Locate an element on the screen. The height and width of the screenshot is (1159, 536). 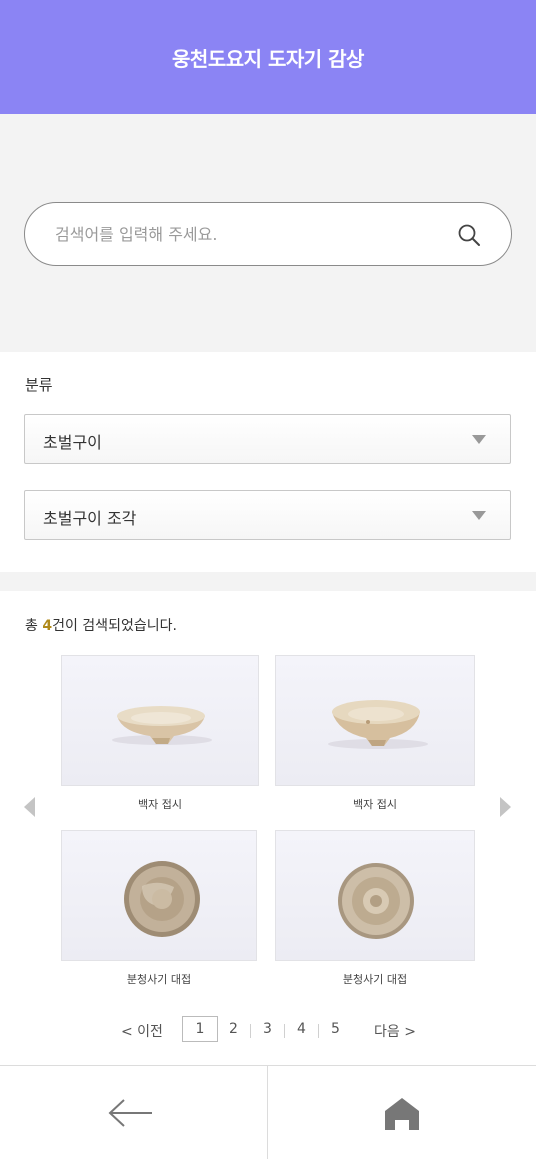
result-count: 총 4건이 검색되었습니다. is located at coordinates (101, 625).